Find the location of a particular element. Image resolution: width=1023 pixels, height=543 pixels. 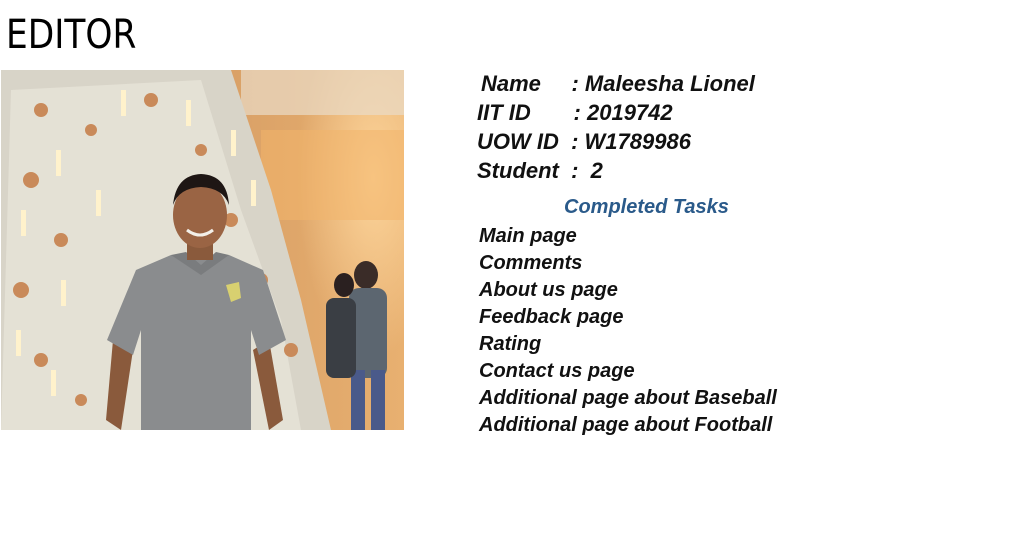

page-title: EDITOR is located at coordinates (71, 35).